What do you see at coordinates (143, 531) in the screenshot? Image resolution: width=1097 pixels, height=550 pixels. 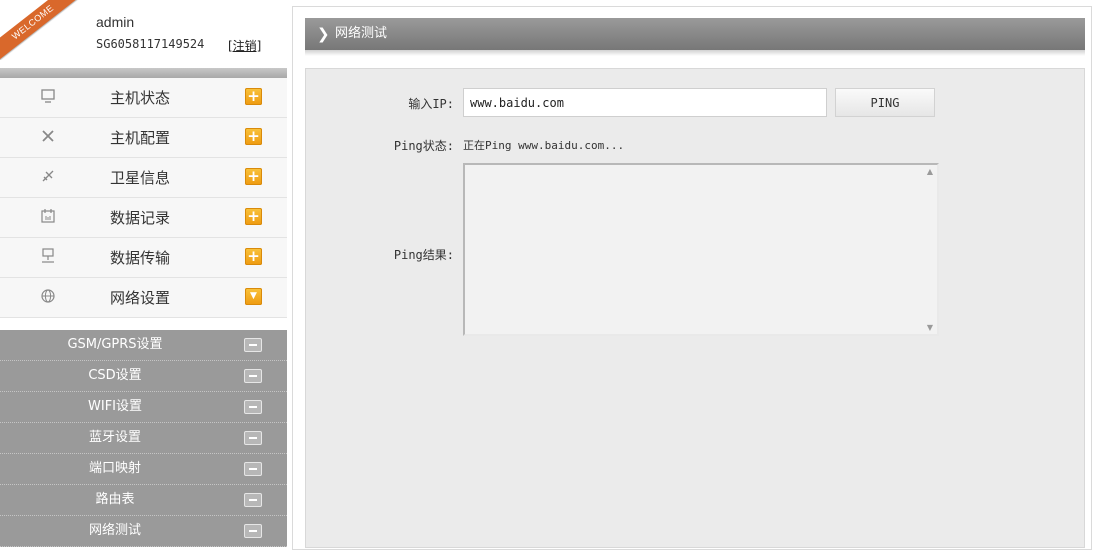 I see `submenu-item-network-test: 网络测试` at bounding box center [143, 531].